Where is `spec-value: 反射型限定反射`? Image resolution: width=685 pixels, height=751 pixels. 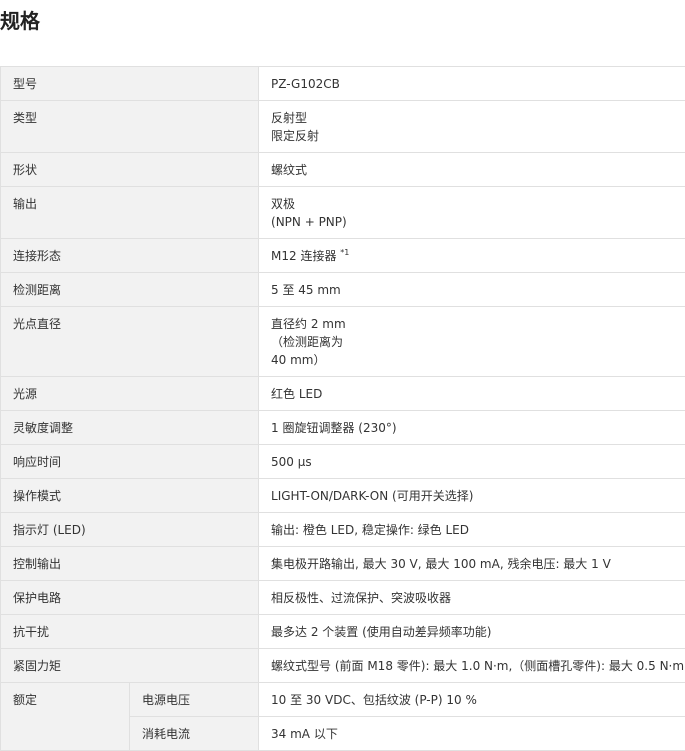 spec-value: 反射型限定反射 is located at coordinates (472, 127).